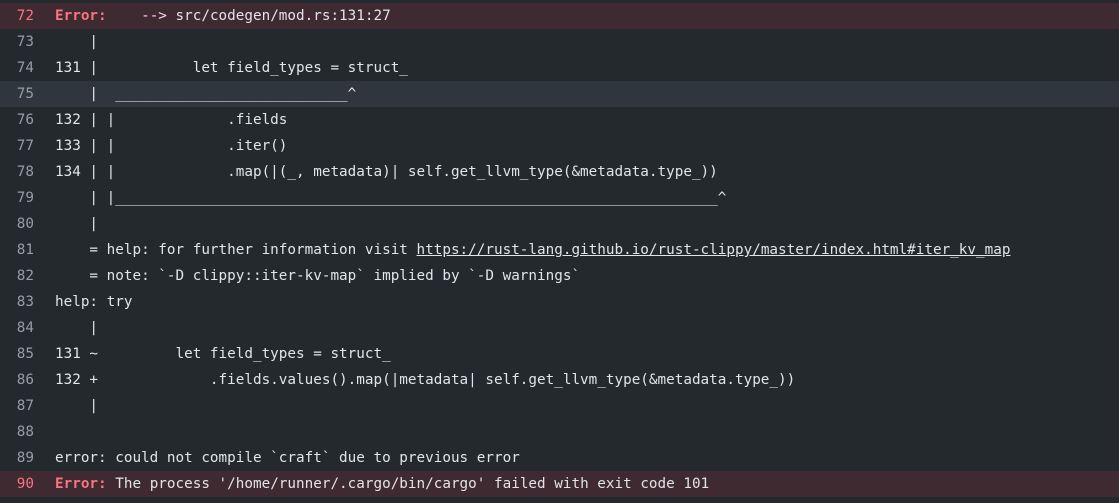 This screenshot has height=503, width=1119. I want to click on log-line-75: 75 | ___________________________^, so click(559, 94).